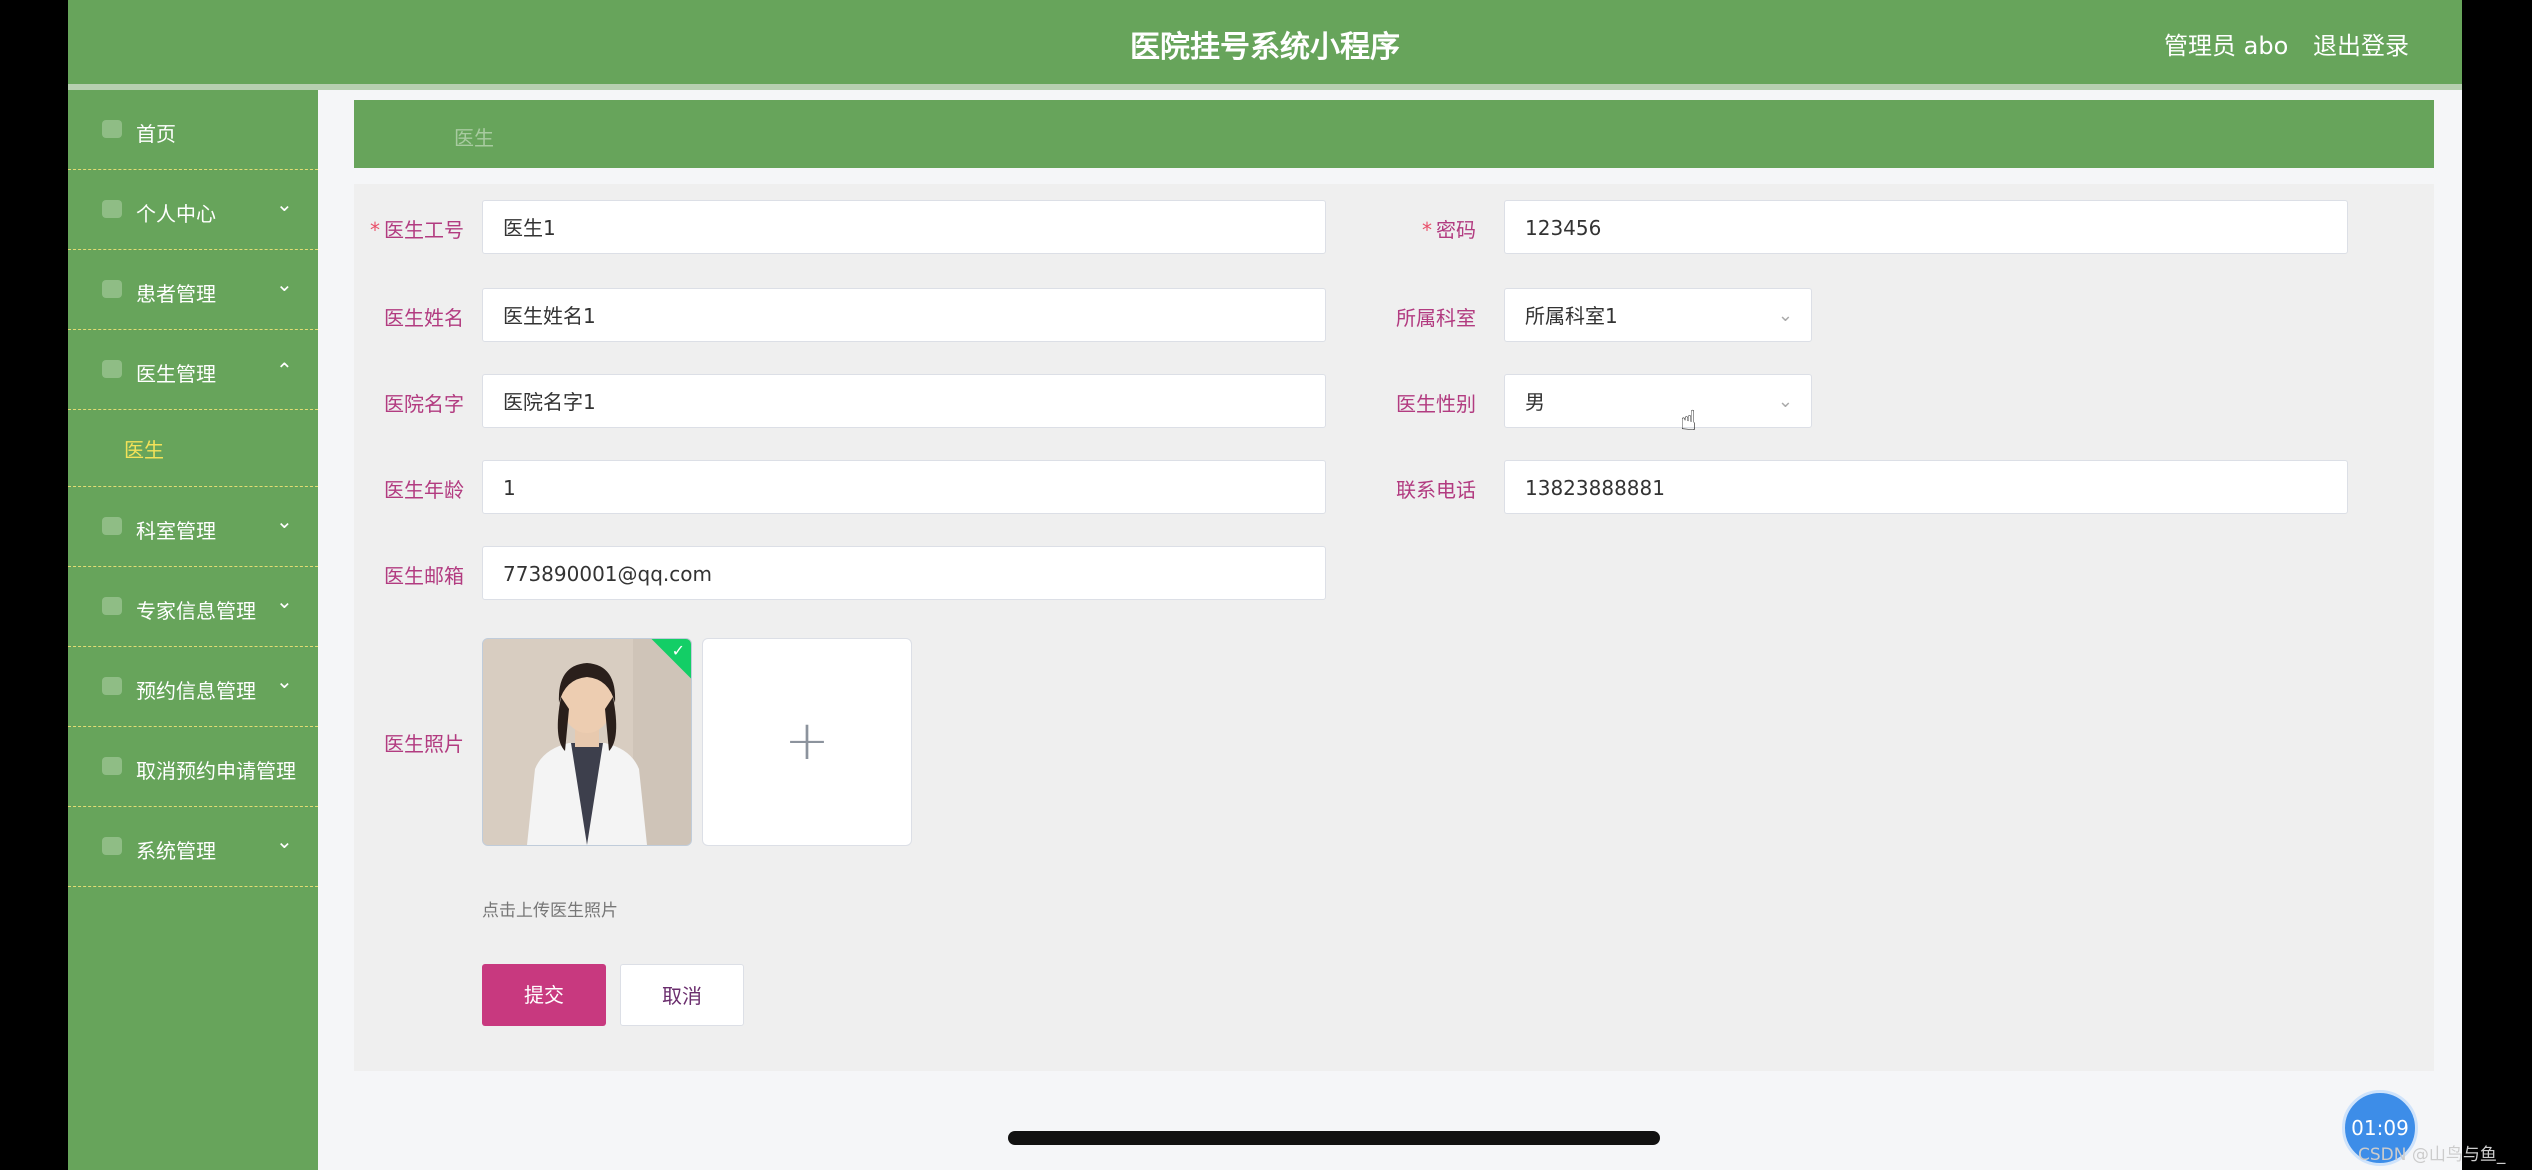 This screenshot has height=1170, width=2532. Describe the element at coordinates (417, 230) in the screenshot. I see `doctor-id-label: * 医生工号` at that location.